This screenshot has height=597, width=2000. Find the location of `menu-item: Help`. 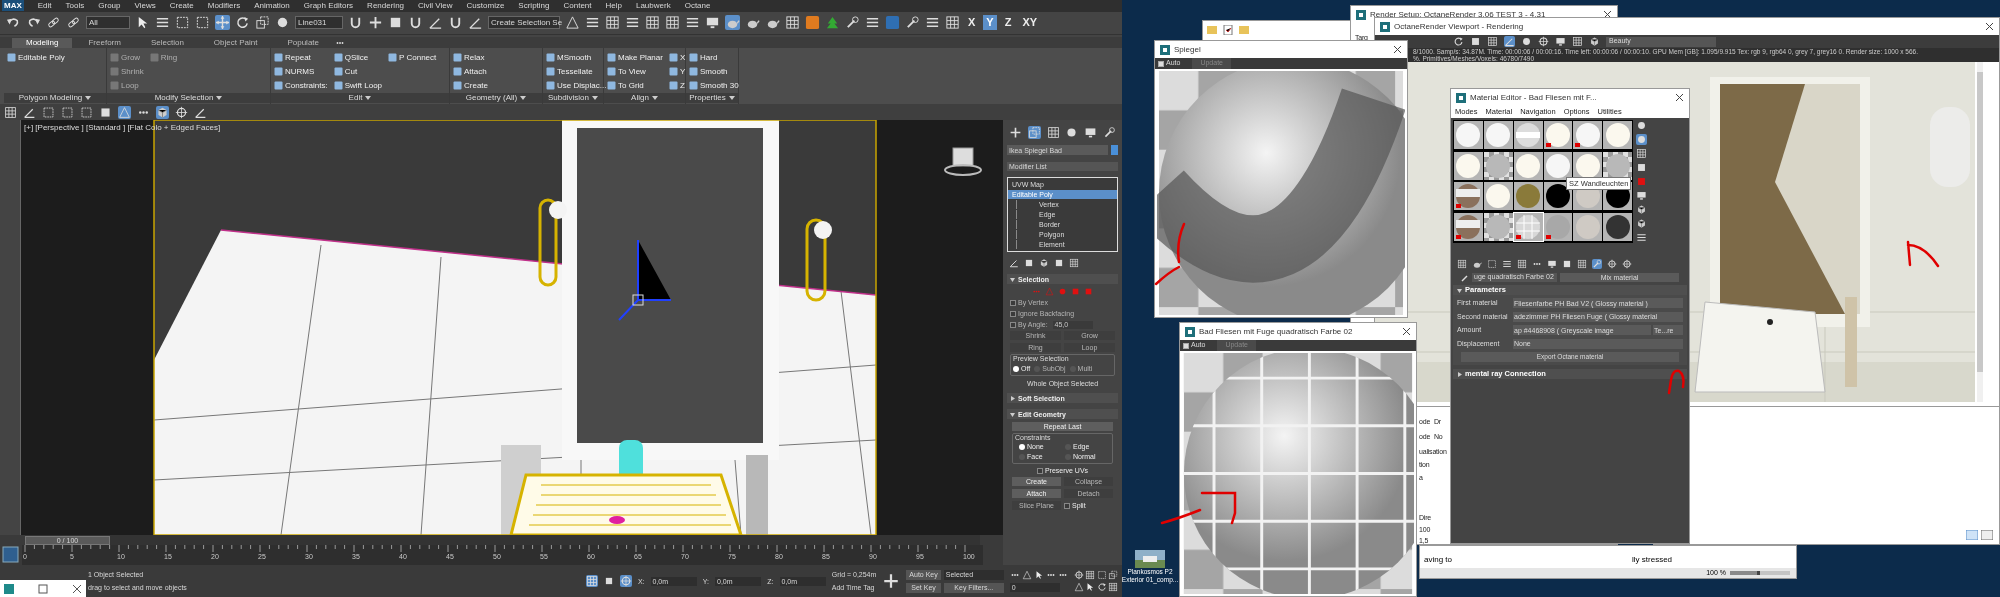

menu-item: Help is located at coordinates (613, 5).